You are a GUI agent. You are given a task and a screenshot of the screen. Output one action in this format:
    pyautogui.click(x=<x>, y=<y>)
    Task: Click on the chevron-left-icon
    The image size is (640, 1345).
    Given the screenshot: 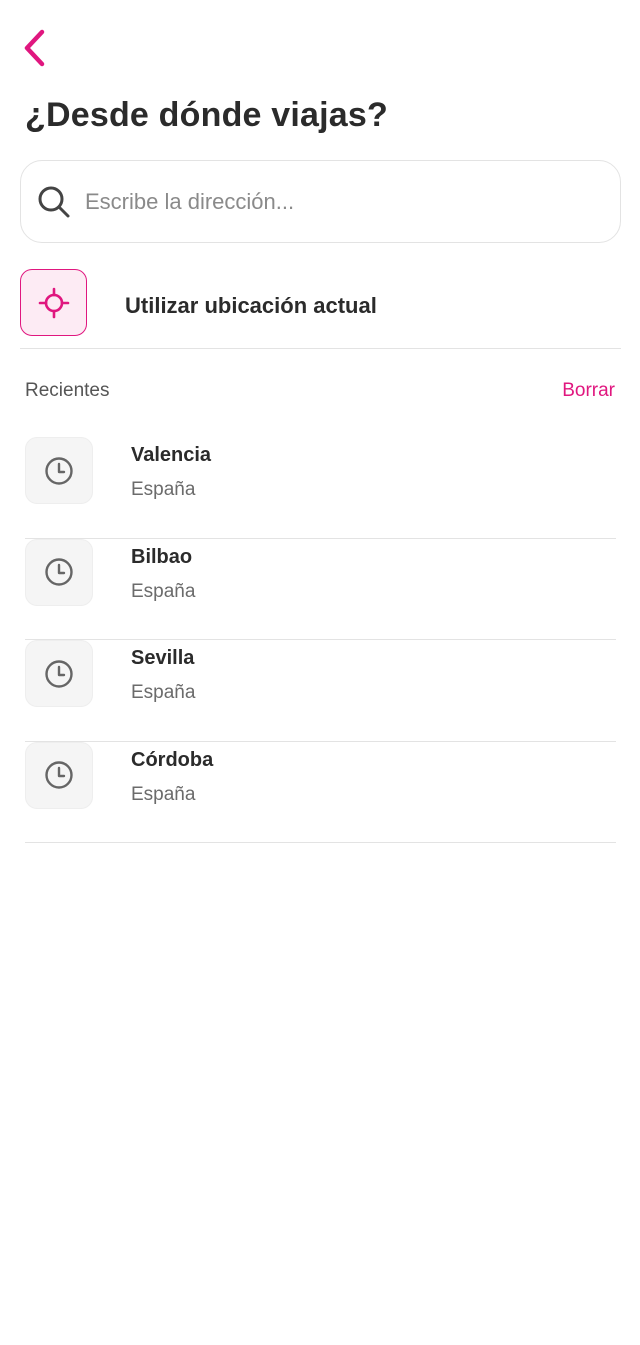 What is the action you would take?
    pyautogui.click(x=34, y=48)
    